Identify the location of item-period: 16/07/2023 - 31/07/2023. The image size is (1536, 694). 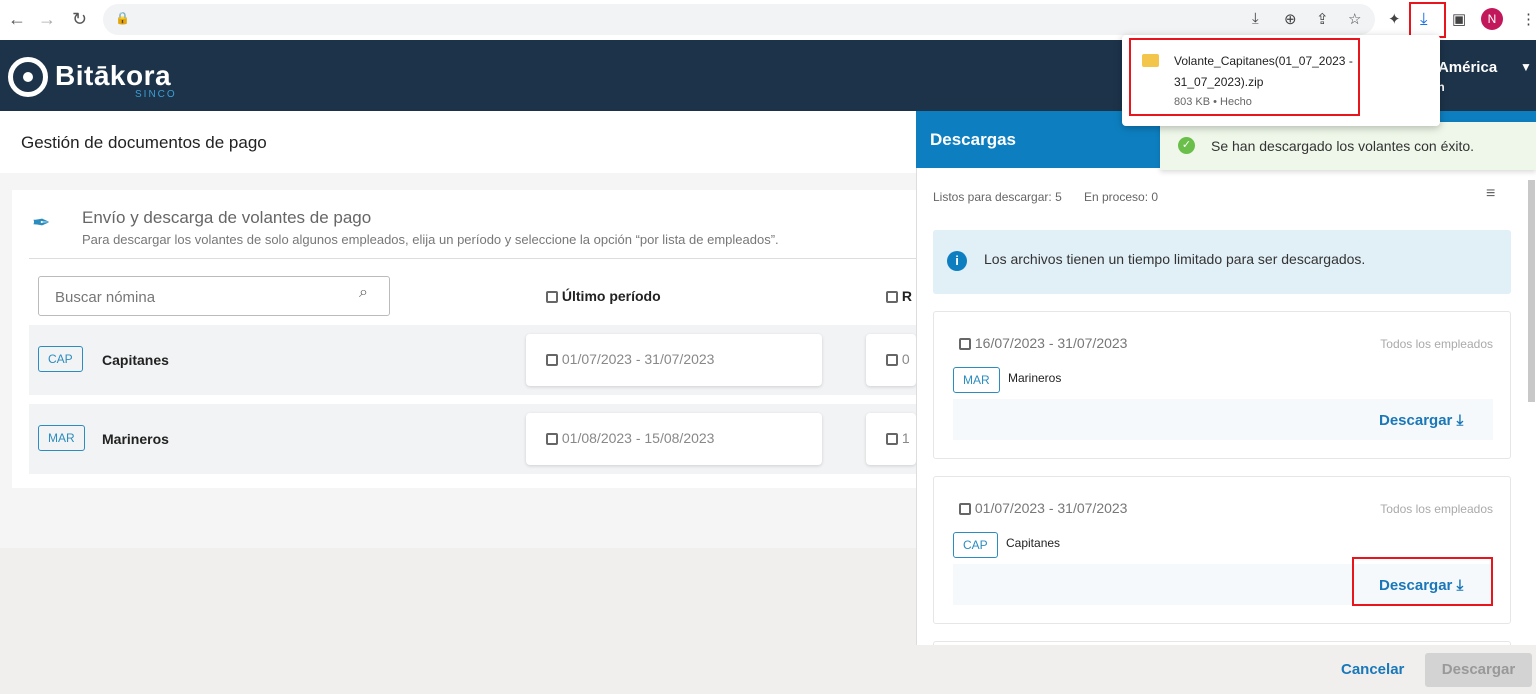
(1043, 343).